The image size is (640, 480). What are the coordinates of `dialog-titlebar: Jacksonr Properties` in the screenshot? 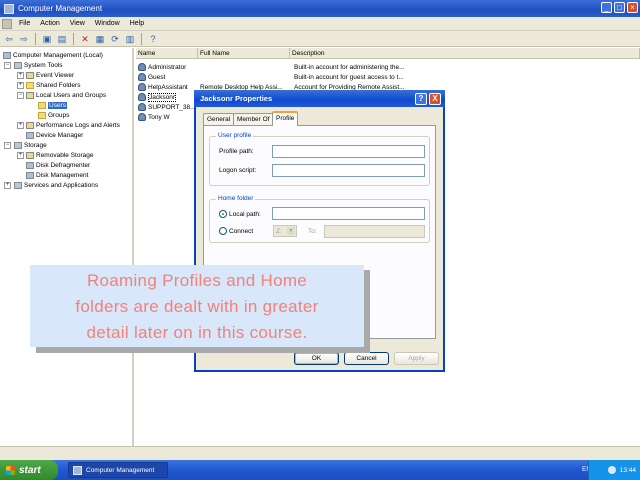 It's located at (319, 98).